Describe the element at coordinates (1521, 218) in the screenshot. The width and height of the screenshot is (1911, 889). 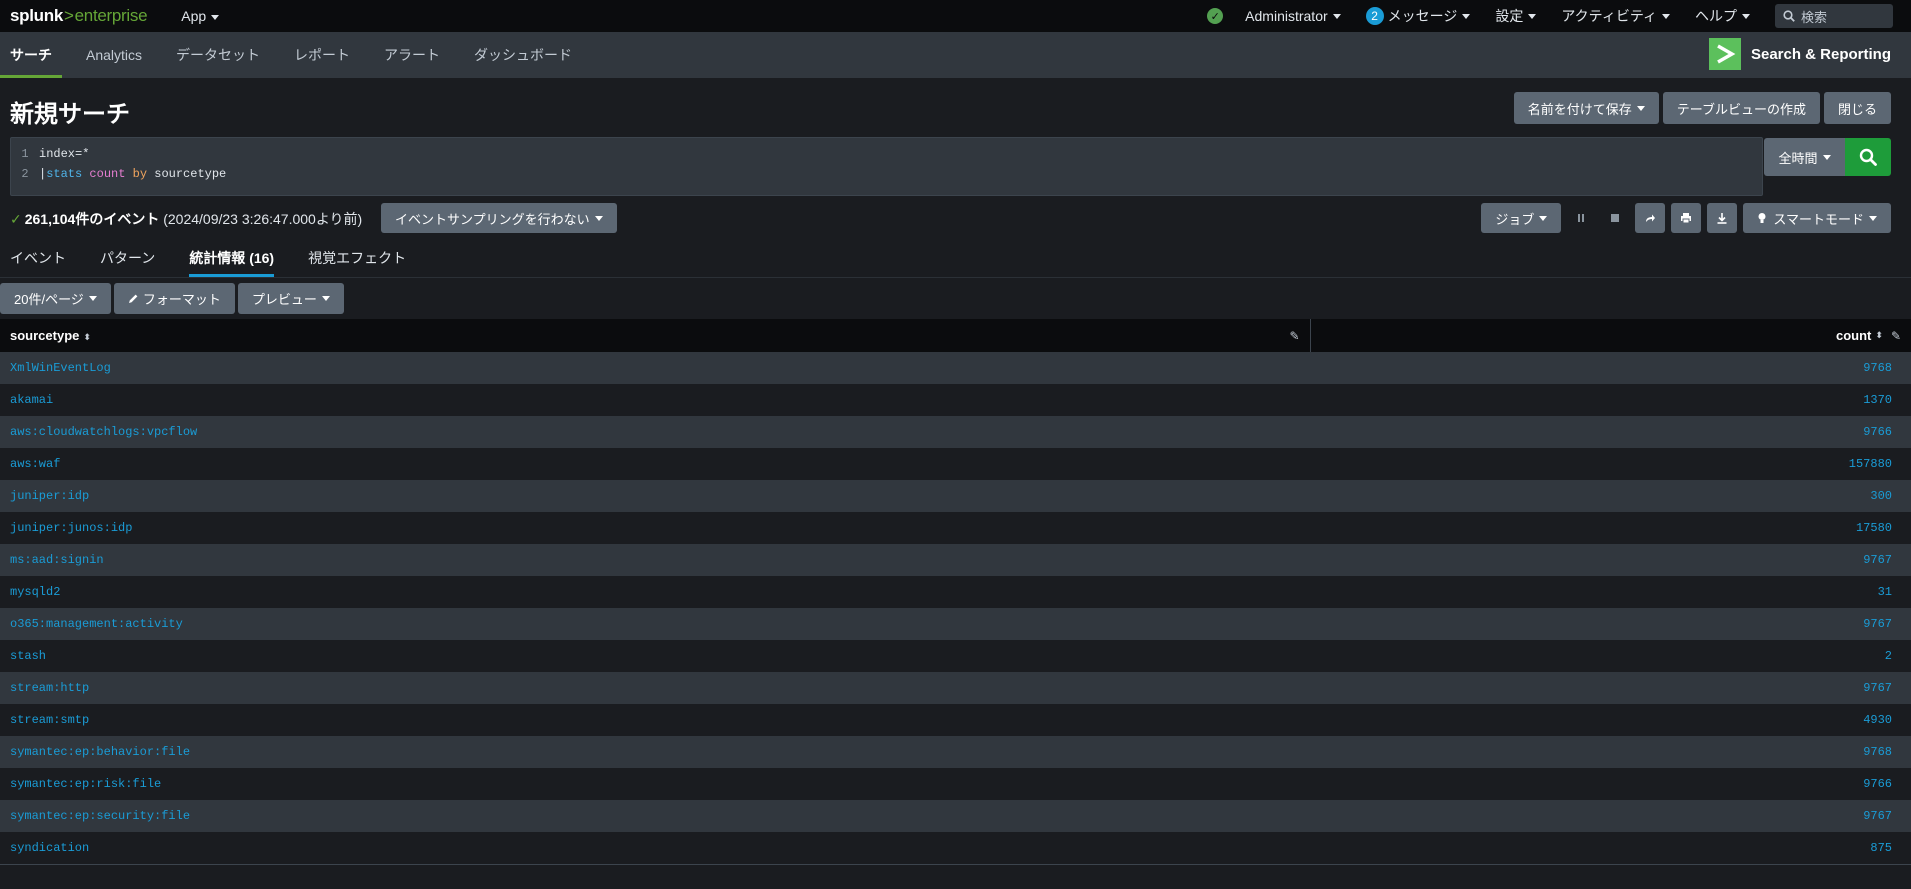
I see `job-menu-button: ジョブ` at that location.